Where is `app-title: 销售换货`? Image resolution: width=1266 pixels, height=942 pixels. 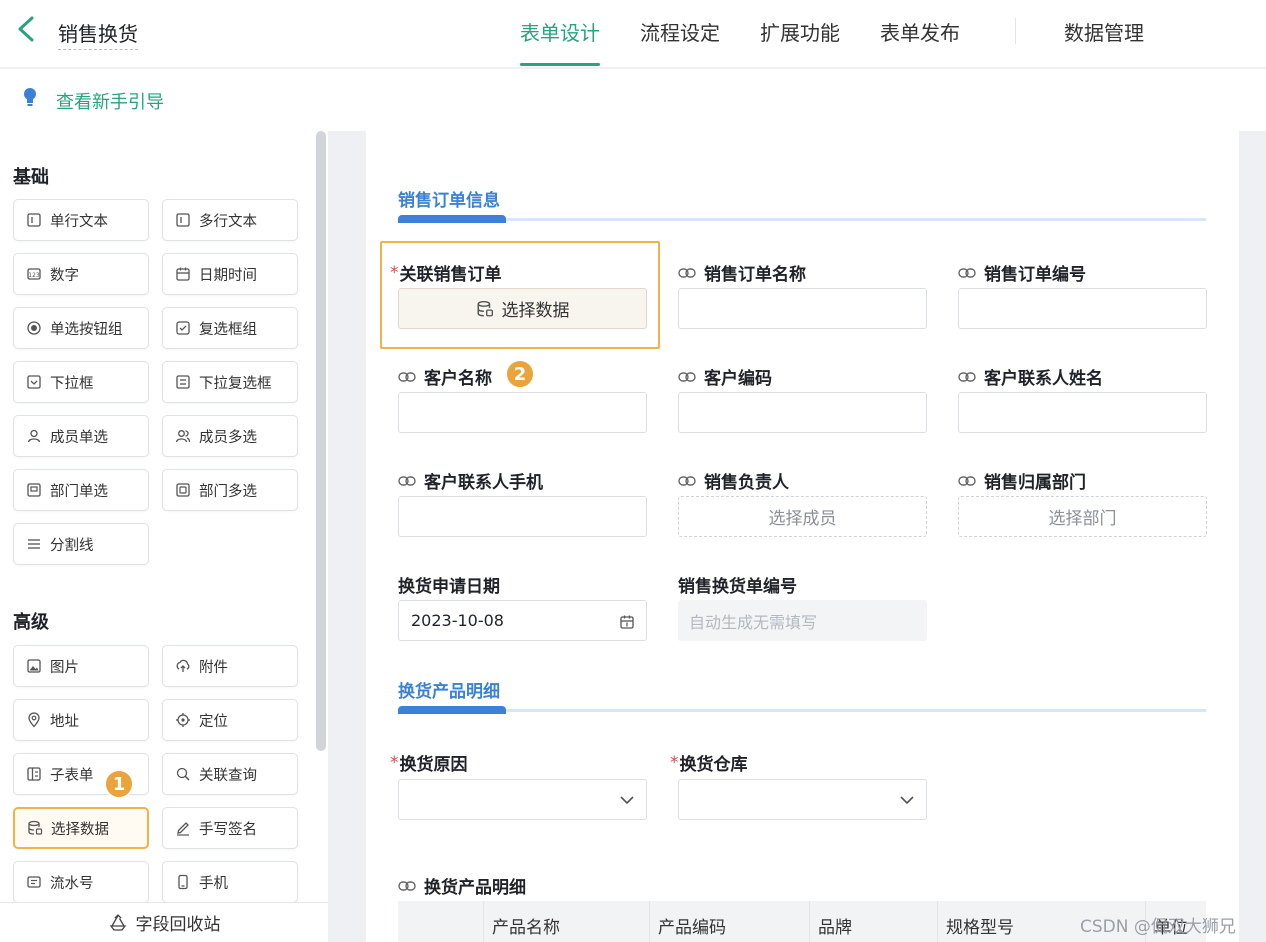 app-title: 销售换货 is located at coordinates (98, 34).